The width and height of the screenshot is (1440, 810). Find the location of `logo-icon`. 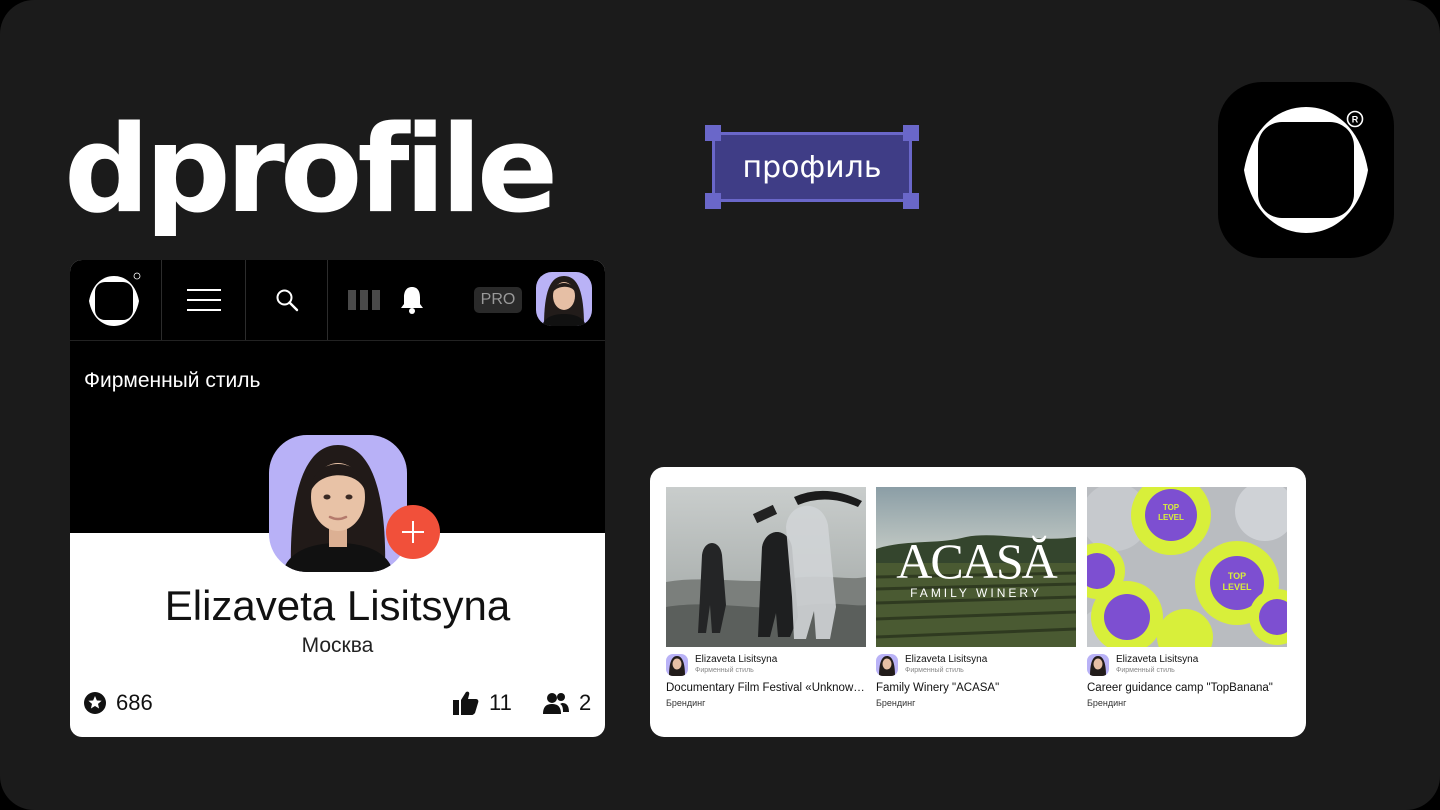

logo-icon is located at coordinates (114, 299).